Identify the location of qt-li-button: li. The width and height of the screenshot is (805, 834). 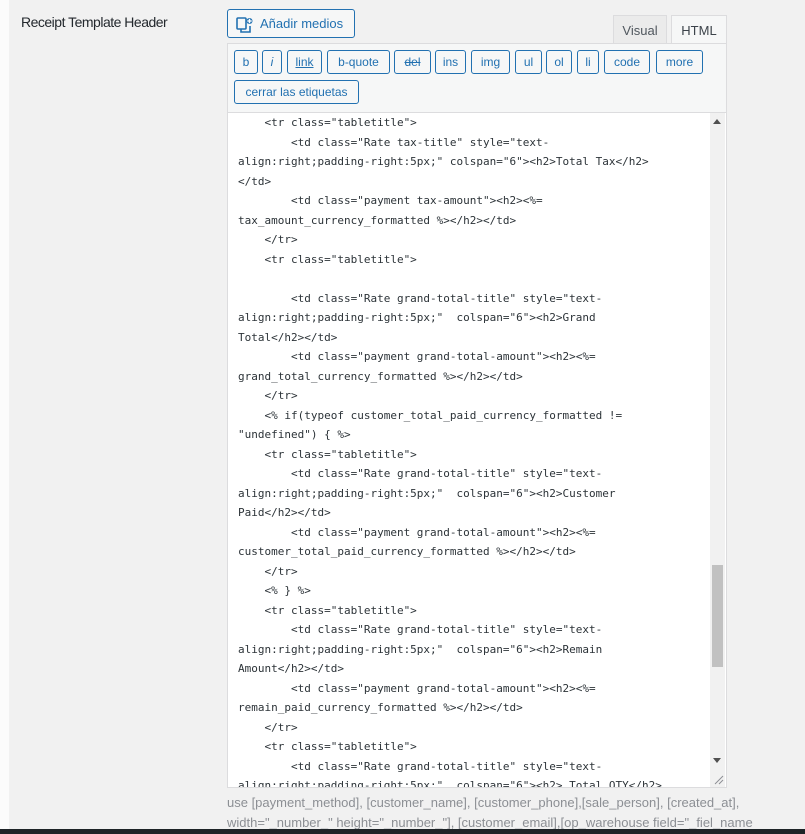
(588, 62).